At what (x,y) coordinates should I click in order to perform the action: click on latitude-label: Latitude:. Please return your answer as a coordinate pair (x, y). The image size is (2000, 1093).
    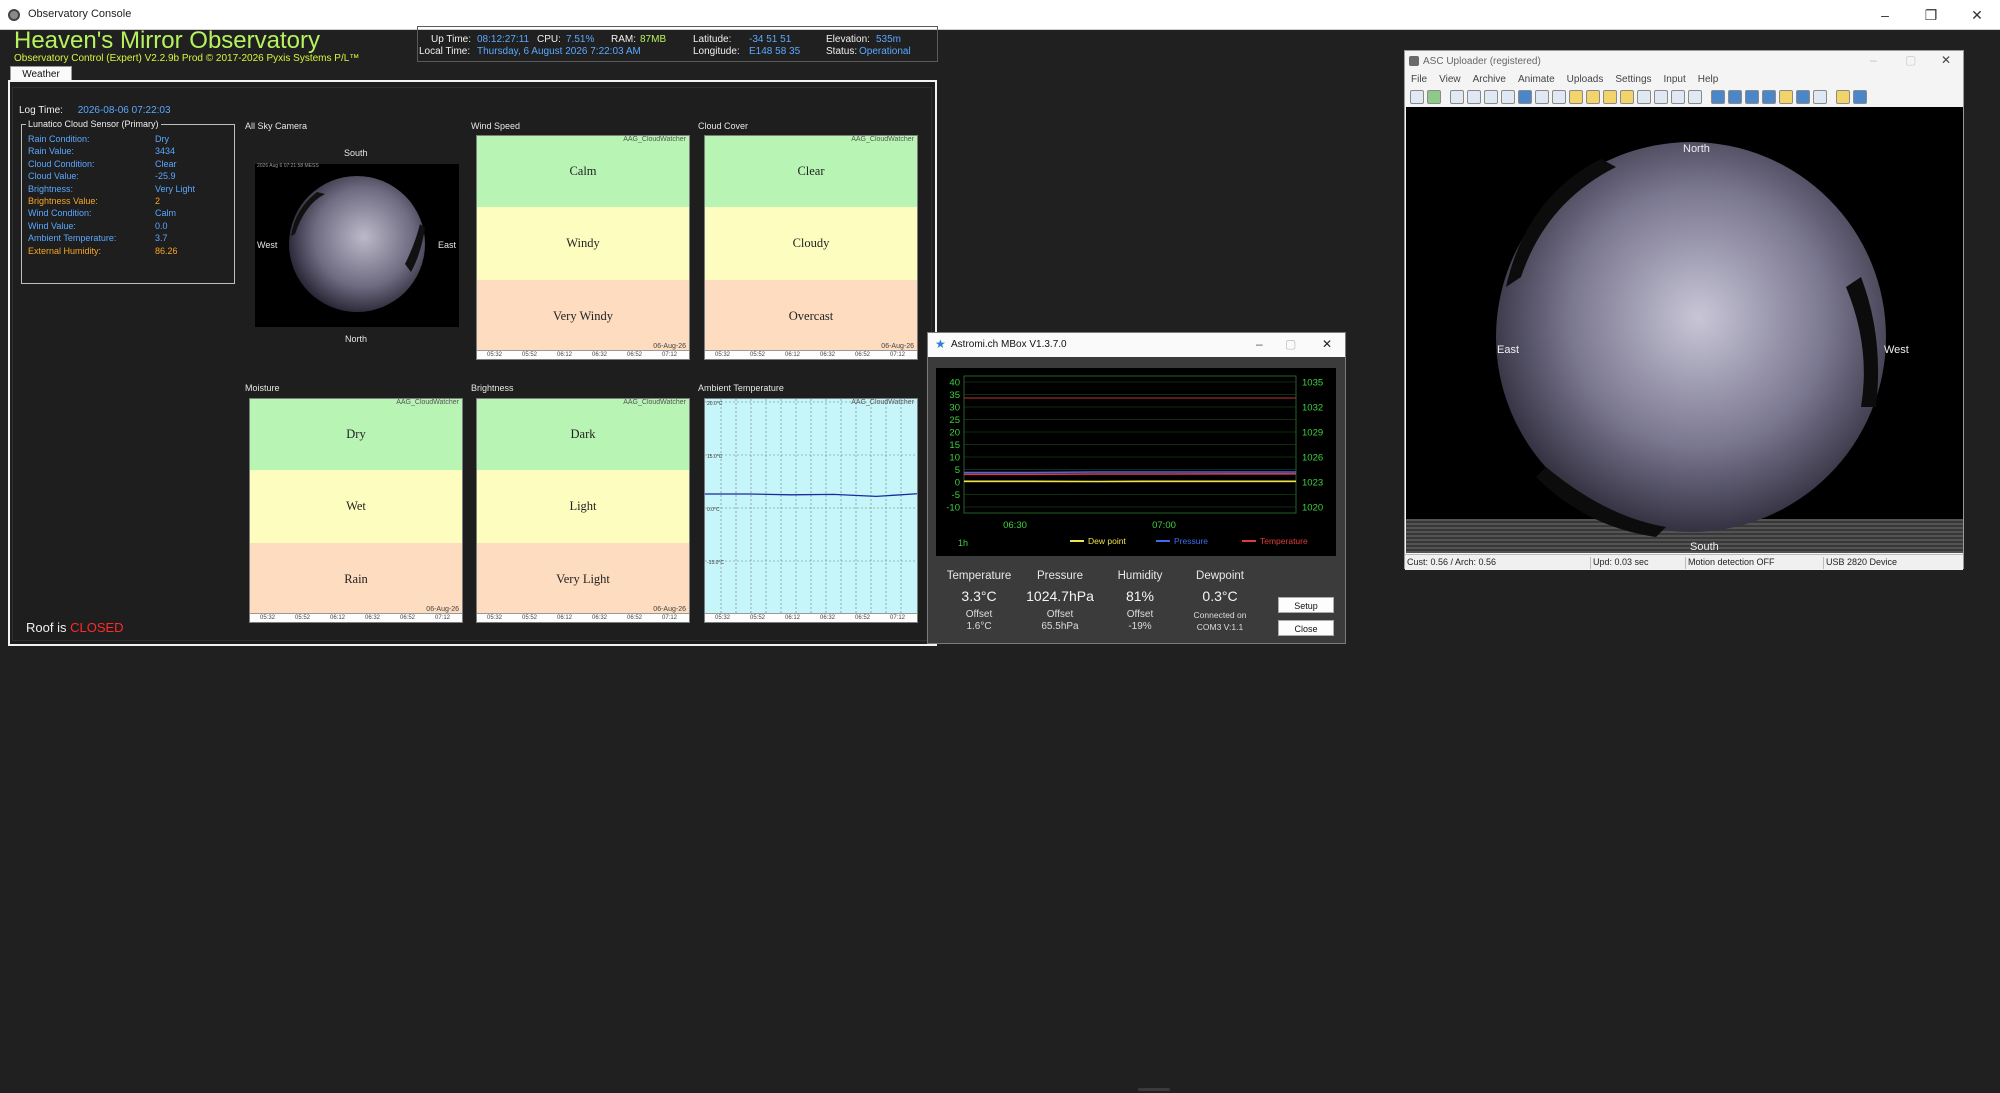
    Looking at the image, I should click on (712, 39).